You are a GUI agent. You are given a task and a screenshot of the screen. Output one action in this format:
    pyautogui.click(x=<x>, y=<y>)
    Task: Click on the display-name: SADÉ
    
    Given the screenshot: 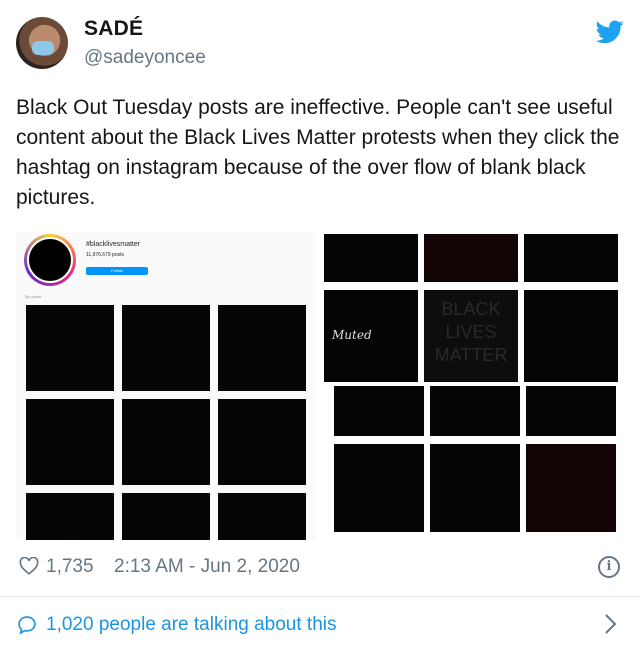 What is the action you would take?
    pyautogui.click(x=113, y=29)
    